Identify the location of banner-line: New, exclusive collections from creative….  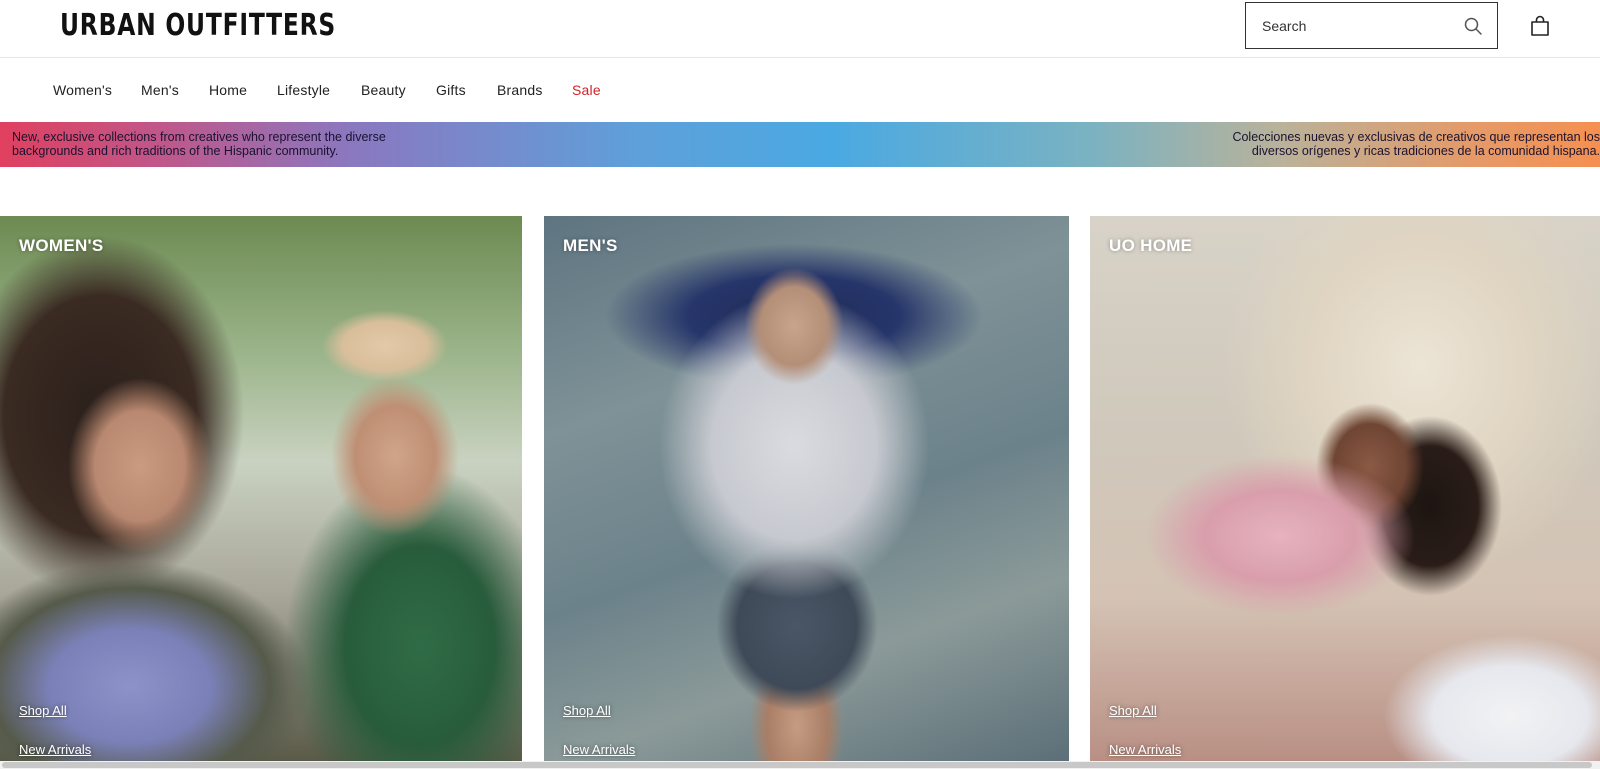
(199, 137).